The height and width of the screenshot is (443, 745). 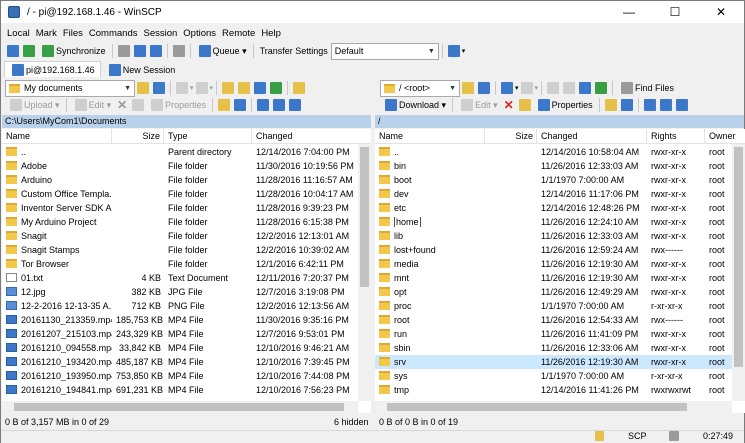 What do you see at coordinates (141, 69) in the screenshot?
I see `tab-new-session: New Session` at bounding box center [141, 69].